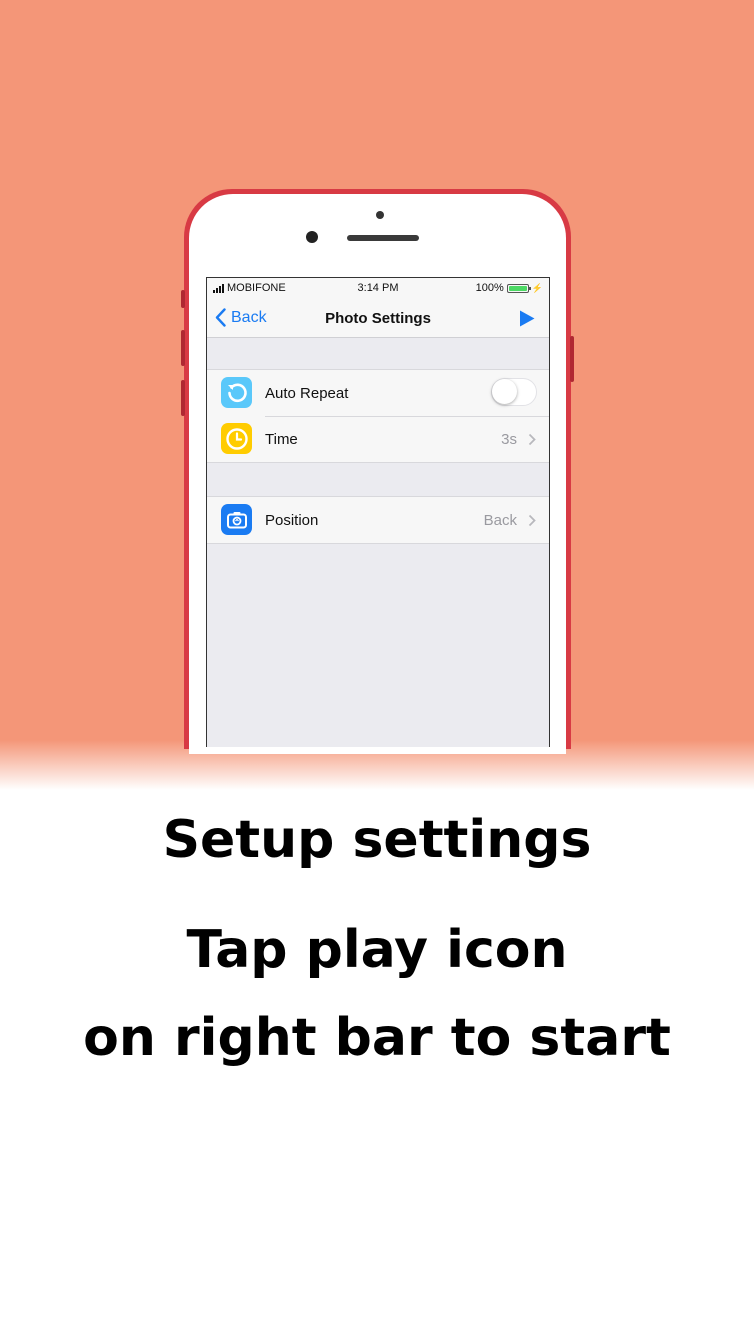 Image resolution: width=754 pixels, height=1334 pixels. I want to click on time-row: Time 3s, so click(378, 439).